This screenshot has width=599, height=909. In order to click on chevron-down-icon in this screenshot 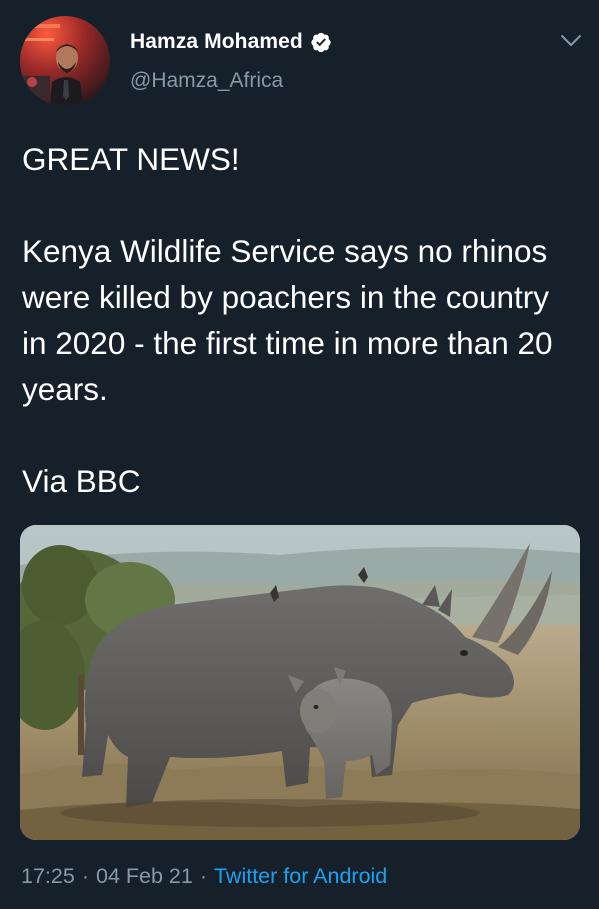, I will do `click(571, 41)`.